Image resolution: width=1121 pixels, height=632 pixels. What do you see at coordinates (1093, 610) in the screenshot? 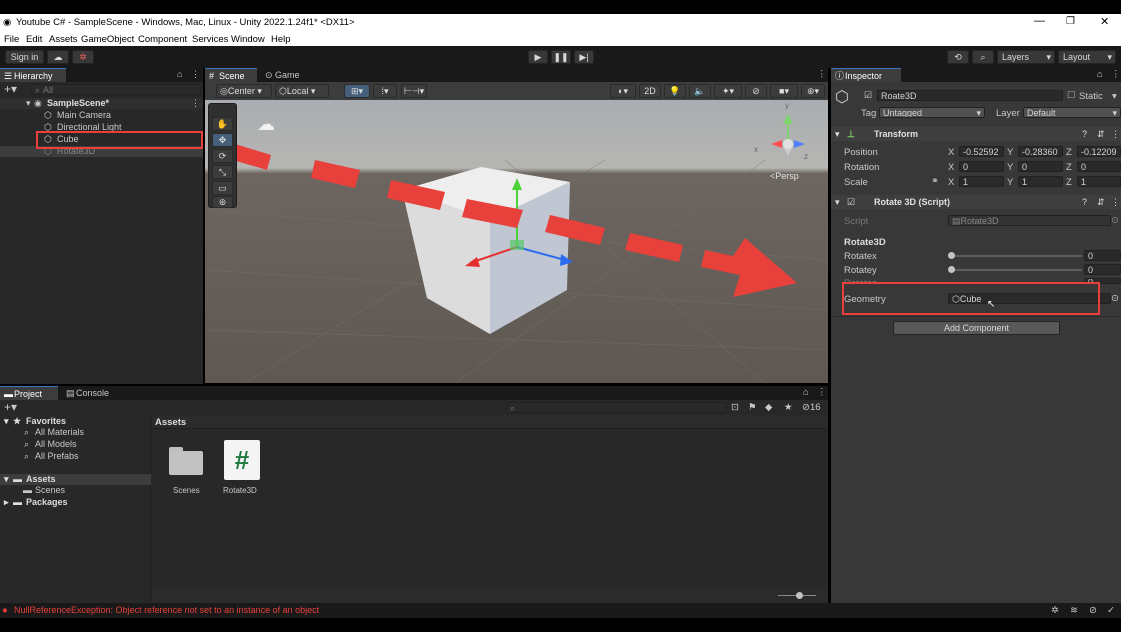
I see `progress-icon: ⊘` at bounding box center [1093, 610].